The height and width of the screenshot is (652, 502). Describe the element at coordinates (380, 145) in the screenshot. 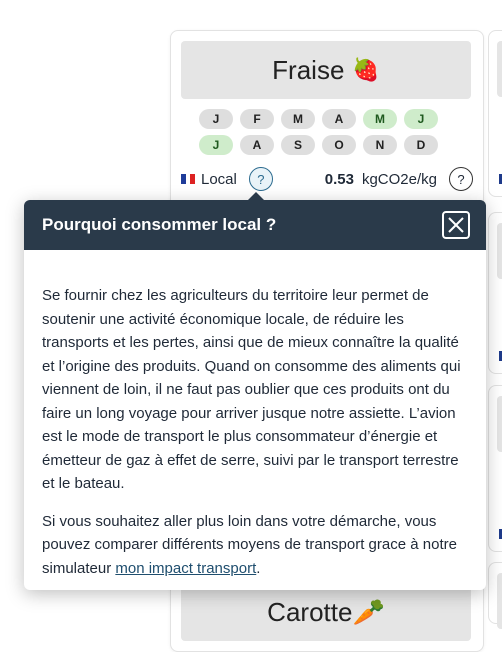

I see `month-chip: N` at that location.